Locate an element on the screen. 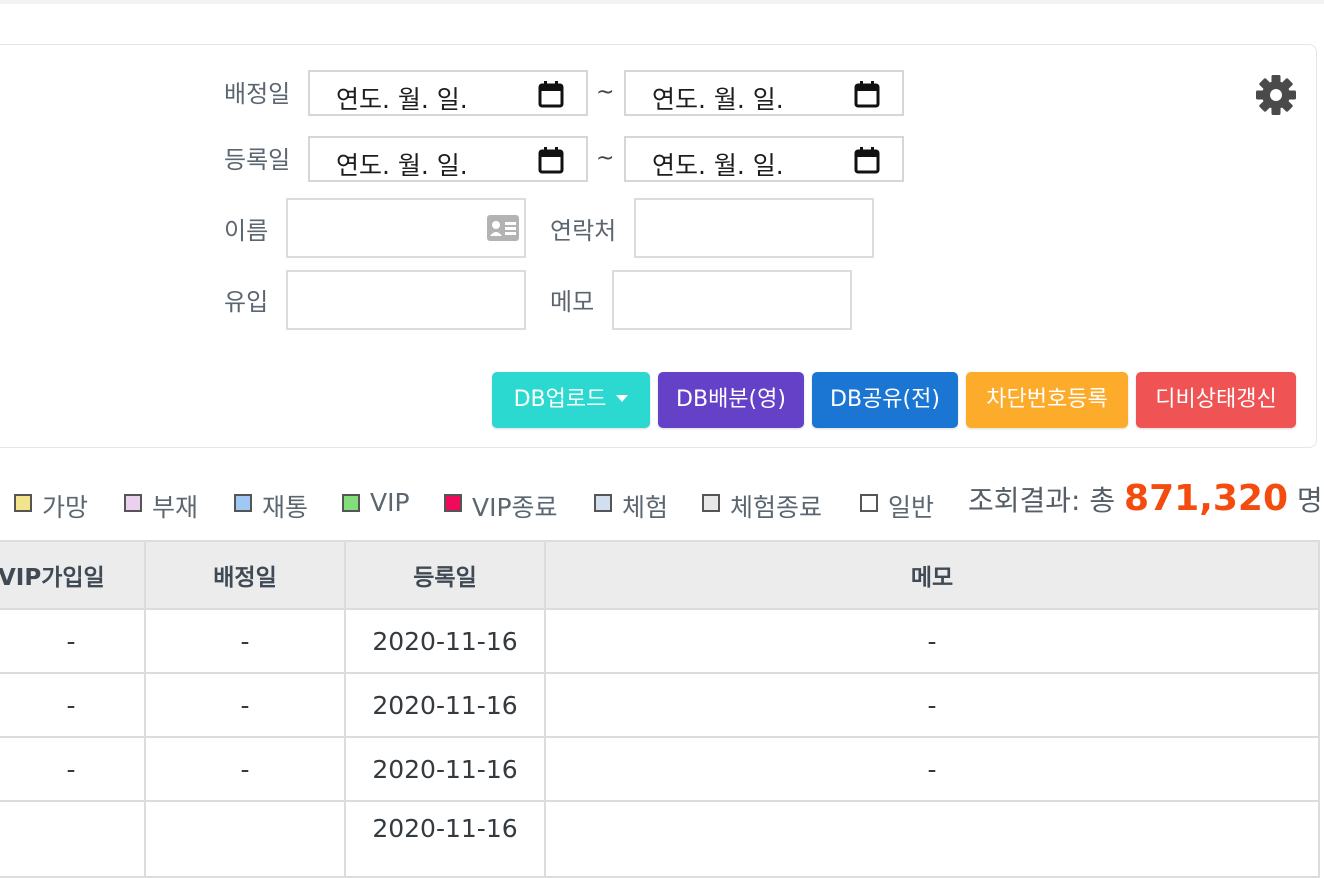  legend-label: 부재 is located at coordinates (175, 507).